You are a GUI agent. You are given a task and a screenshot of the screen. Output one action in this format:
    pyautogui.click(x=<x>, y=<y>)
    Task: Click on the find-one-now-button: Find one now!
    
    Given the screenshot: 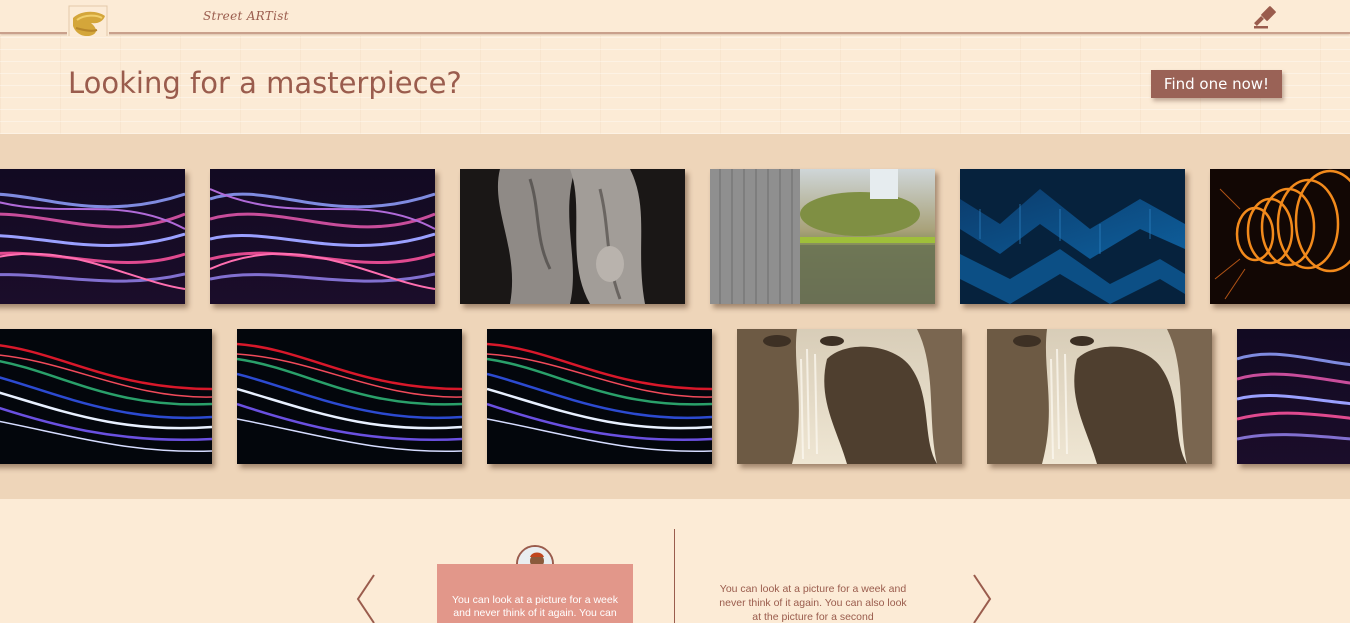 What is the action you would take?
    pyautogui.click(x=1216, y=84)
    